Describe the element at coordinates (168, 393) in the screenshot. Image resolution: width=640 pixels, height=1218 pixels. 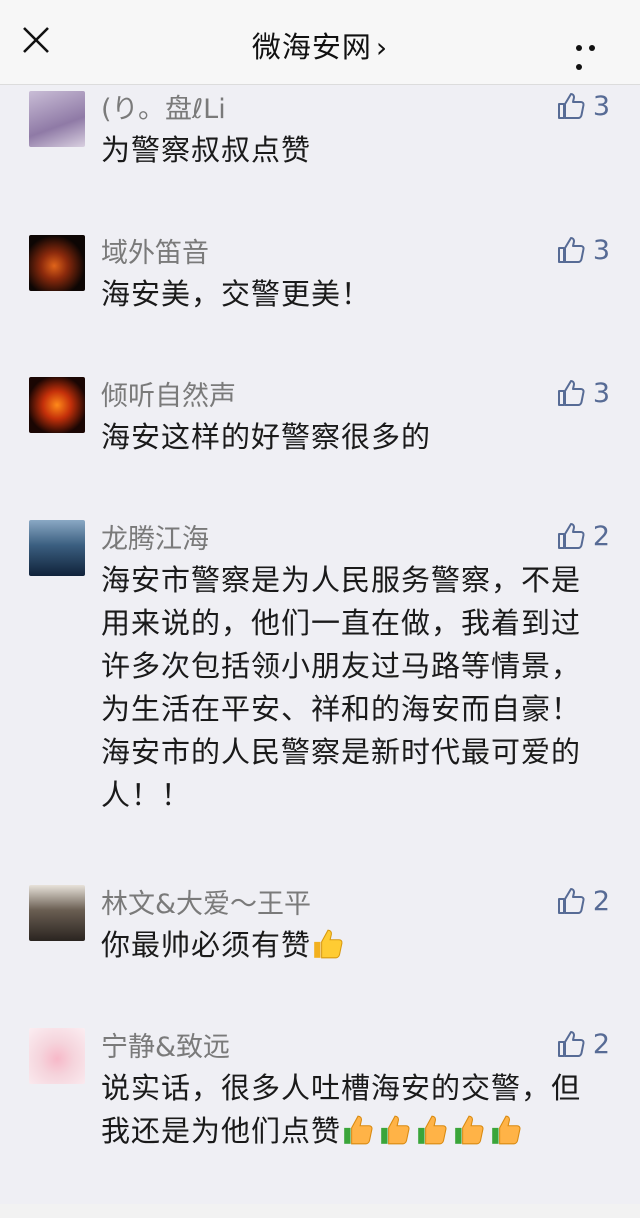
I see `commenter-name: 倾听自然声` at that location.